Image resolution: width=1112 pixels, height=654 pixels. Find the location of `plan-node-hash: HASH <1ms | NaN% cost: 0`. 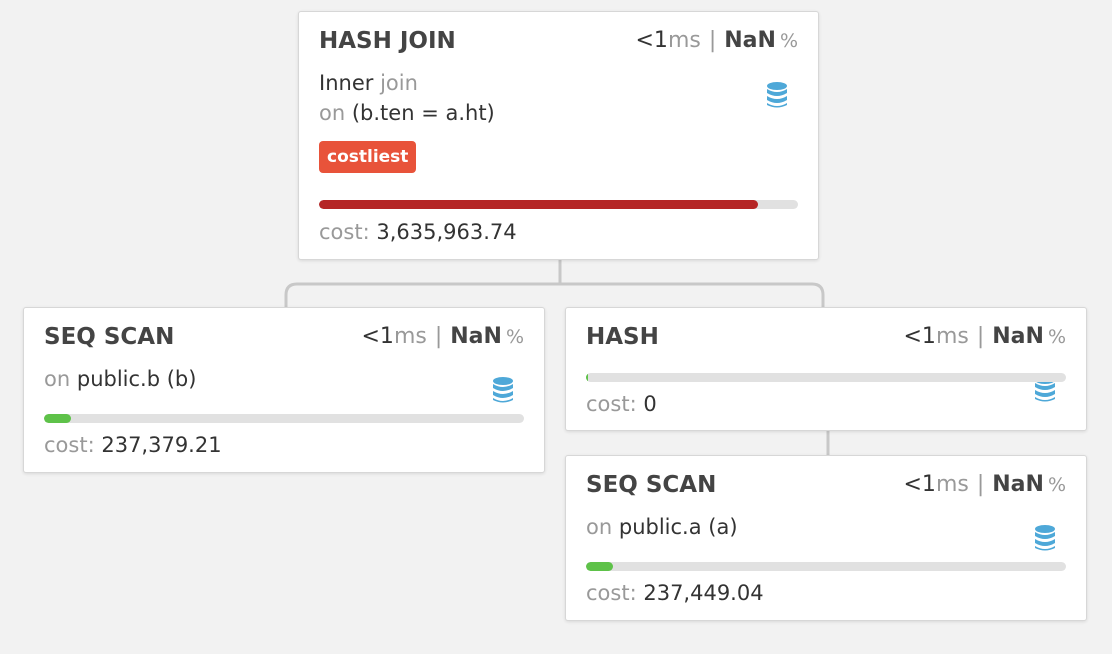

plan-node-hash: HASH <1ms | NaN% cost: 0 is located at coordinates (826, 369).